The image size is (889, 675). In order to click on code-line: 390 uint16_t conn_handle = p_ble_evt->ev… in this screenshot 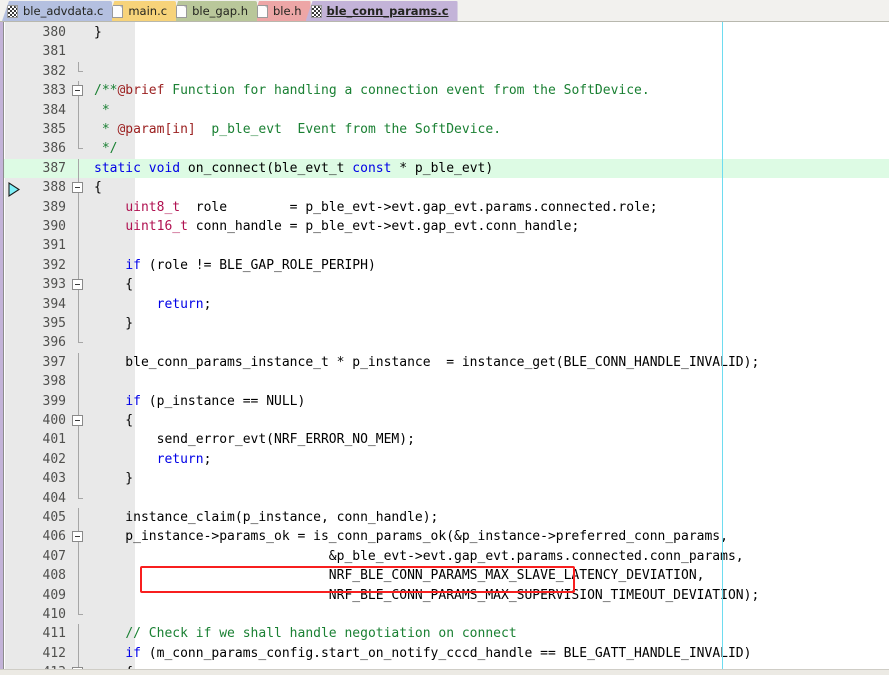, I will do `click(444, 227)`.